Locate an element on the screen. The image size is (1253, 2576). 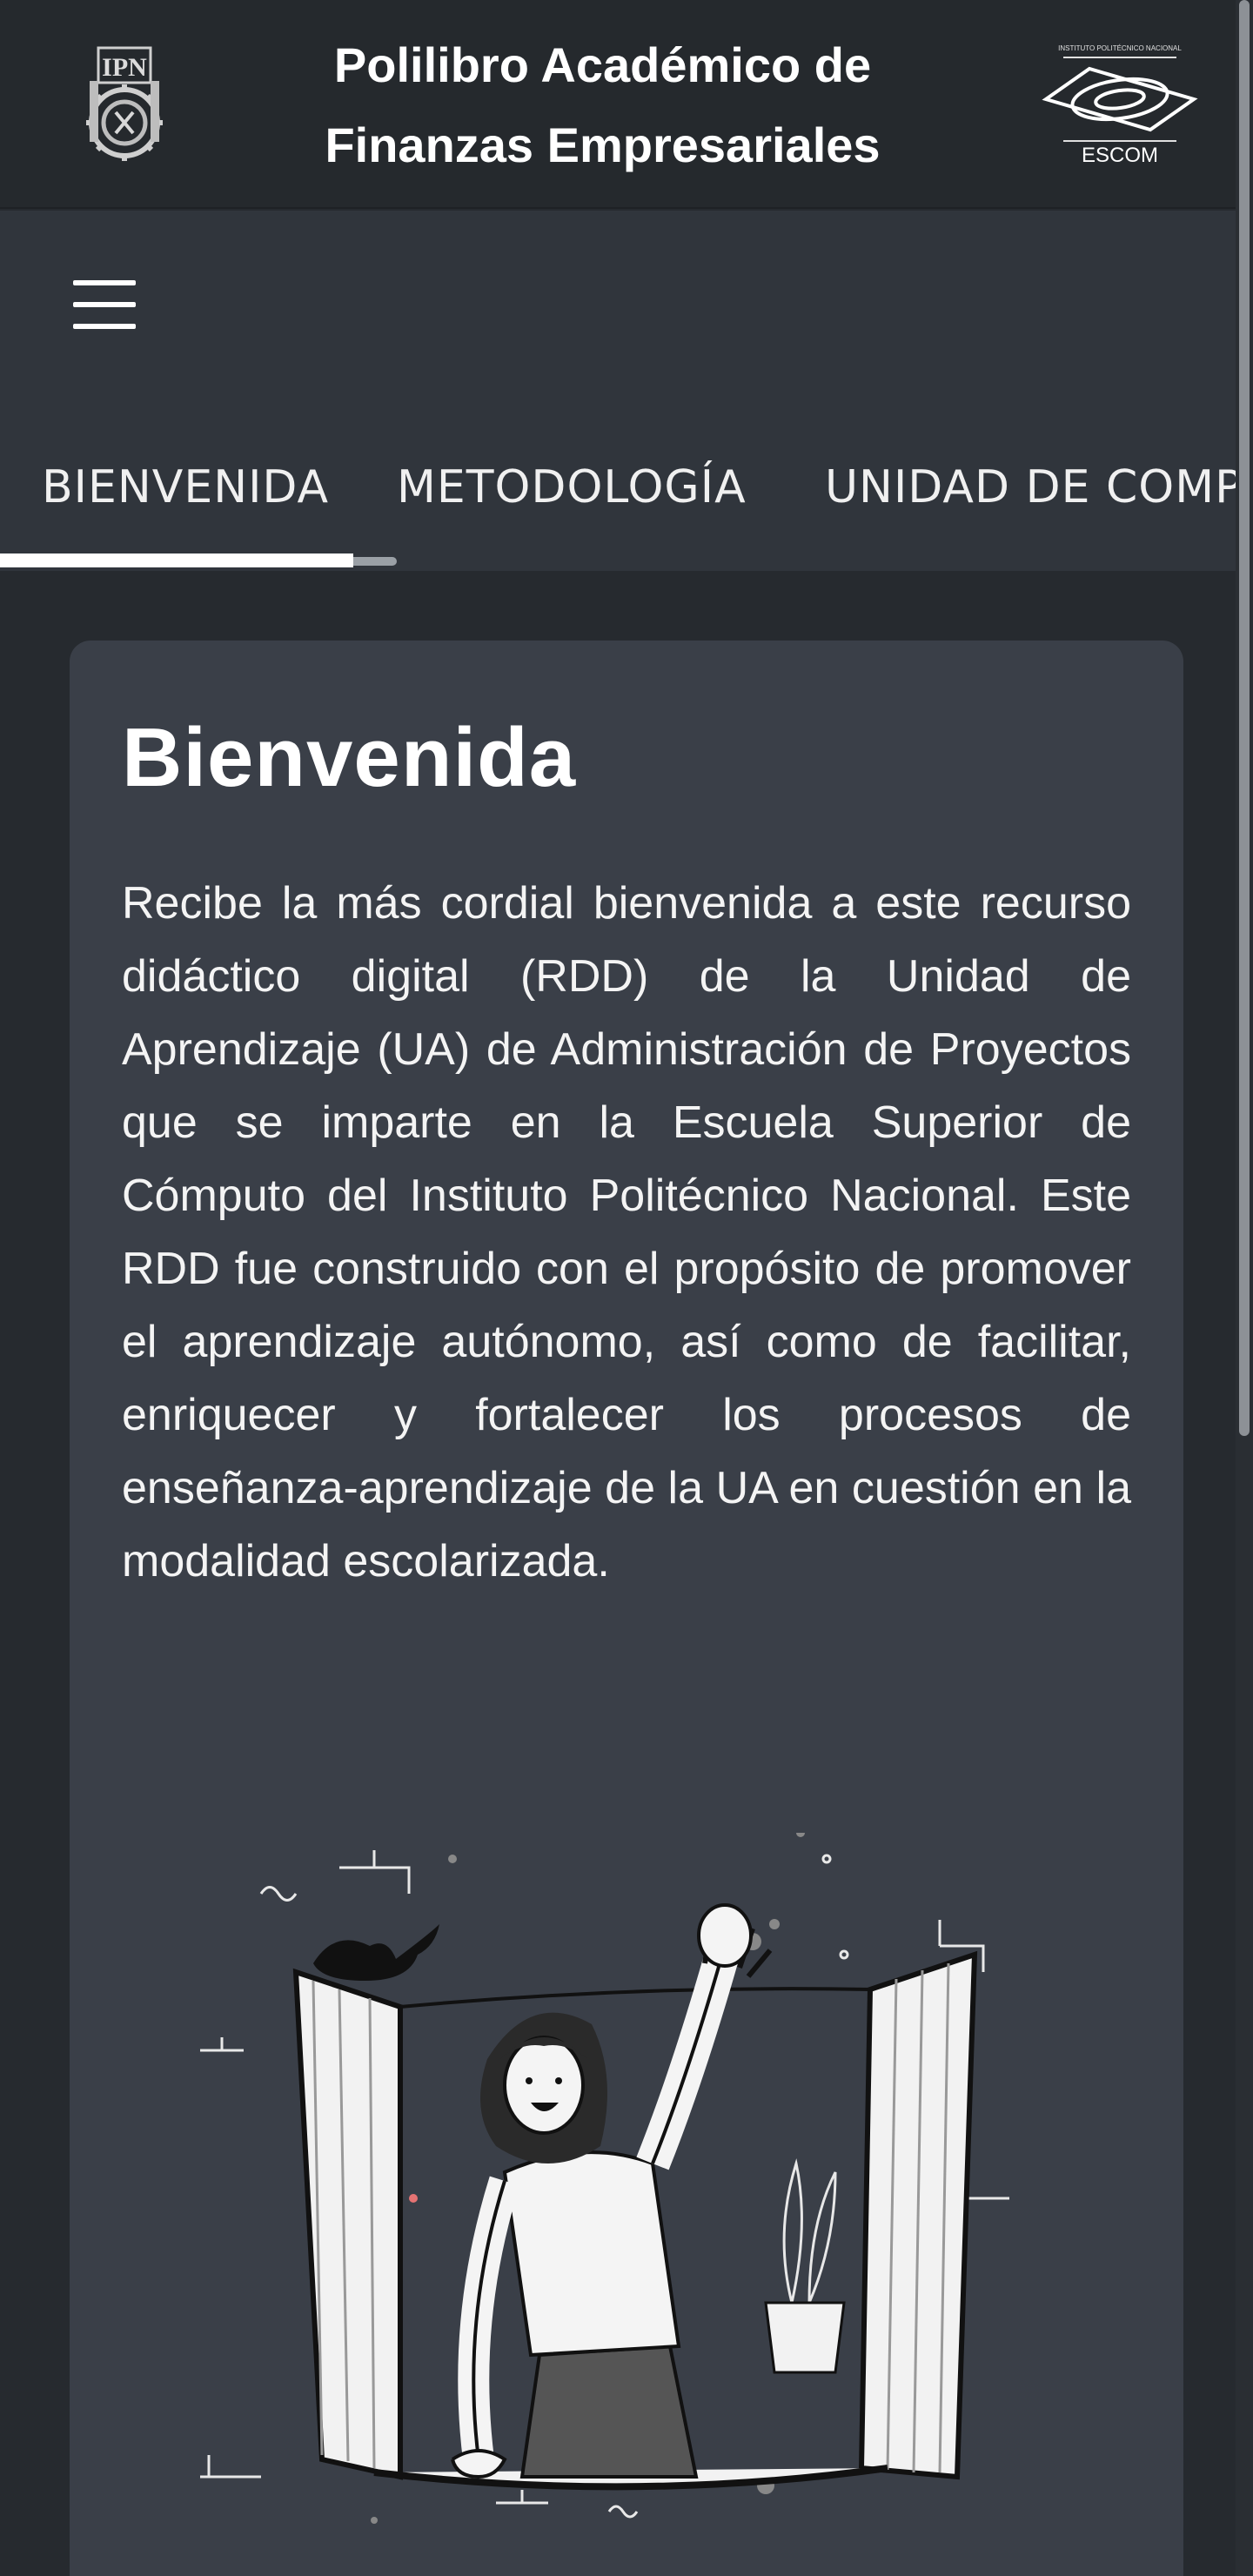
hamburger-menu-icon is located at coordinates (103, 304).